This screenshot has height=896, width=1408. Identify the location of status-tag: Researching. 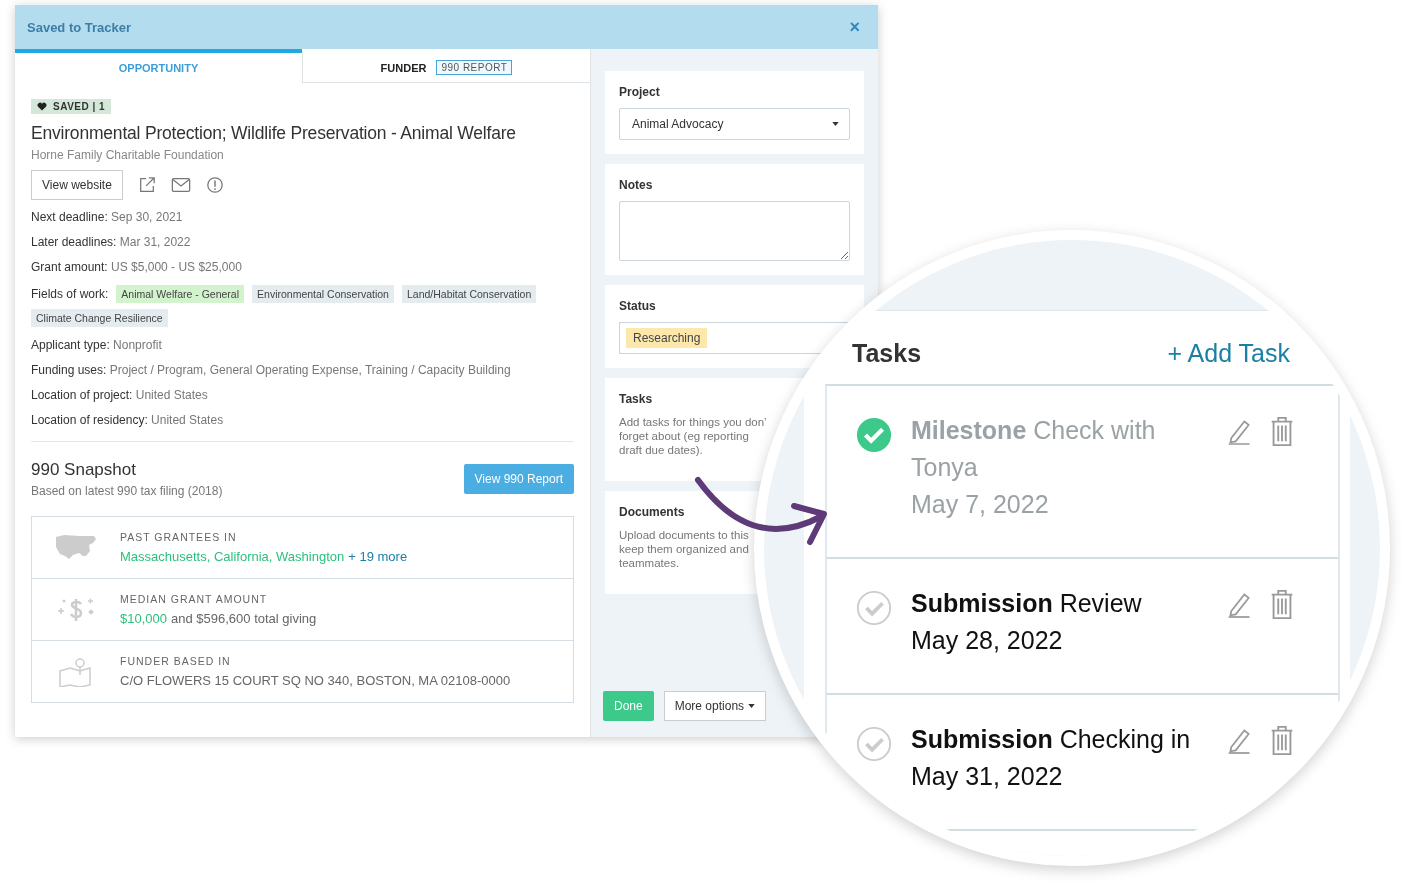
(667, 338).